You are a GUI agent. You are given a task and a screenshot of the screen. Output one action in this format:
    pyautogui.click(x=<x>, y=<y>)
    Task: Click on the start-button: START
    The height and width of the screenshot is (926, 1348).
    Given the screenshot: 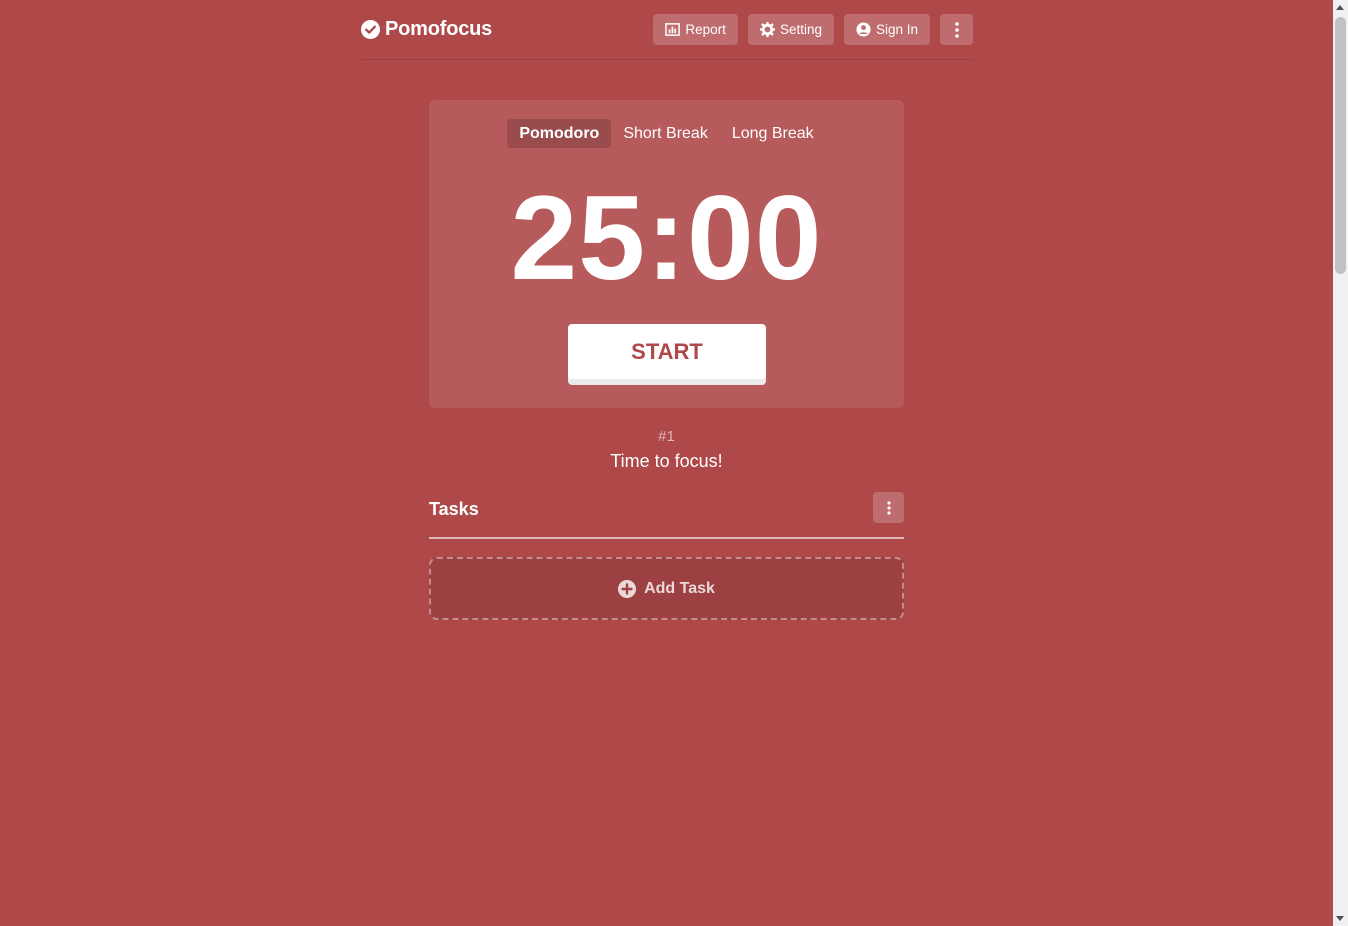 What is the action you would take?
    pyautogui.click(x=667, y=351)
    